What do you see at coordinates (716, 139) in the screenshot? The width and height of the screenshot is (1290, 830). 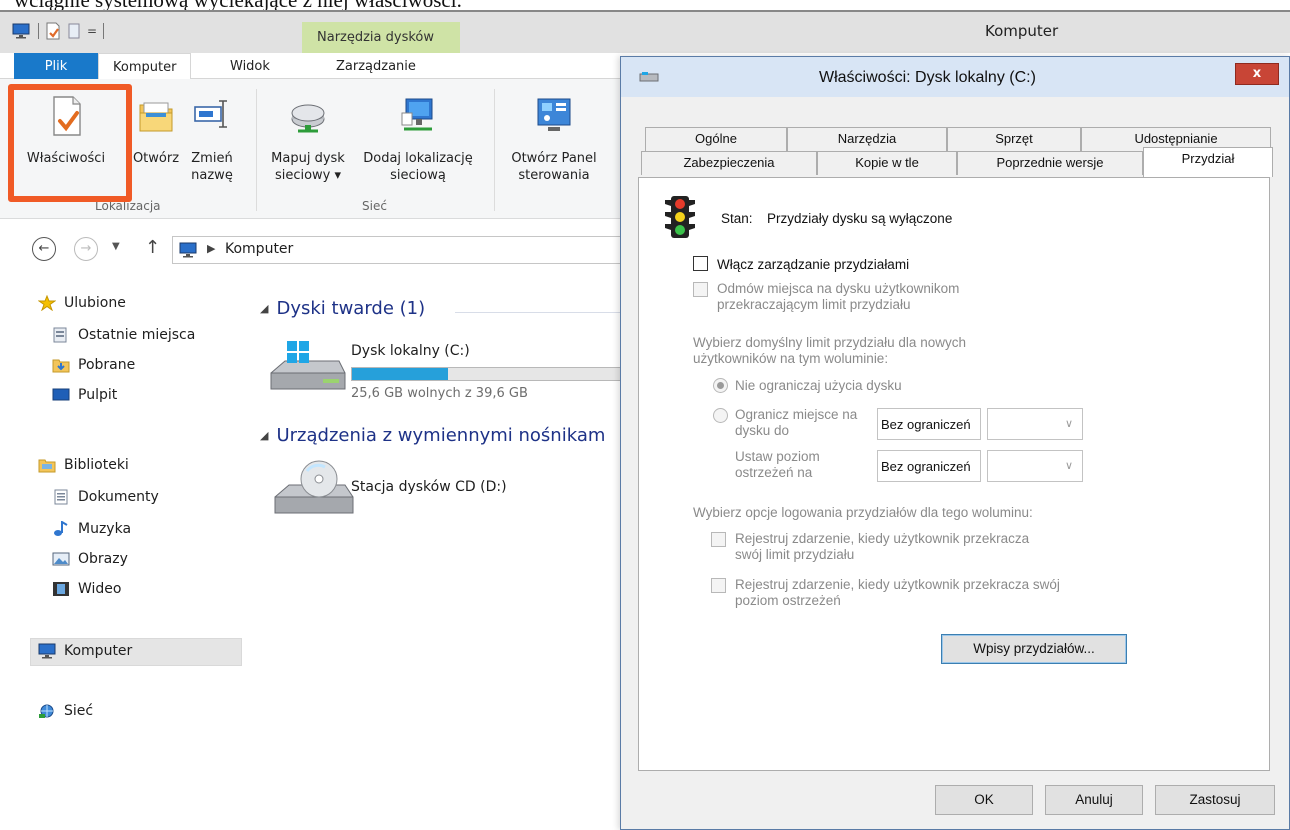 I see `tab-general: Ogólne` at bounding box center [716, 139].